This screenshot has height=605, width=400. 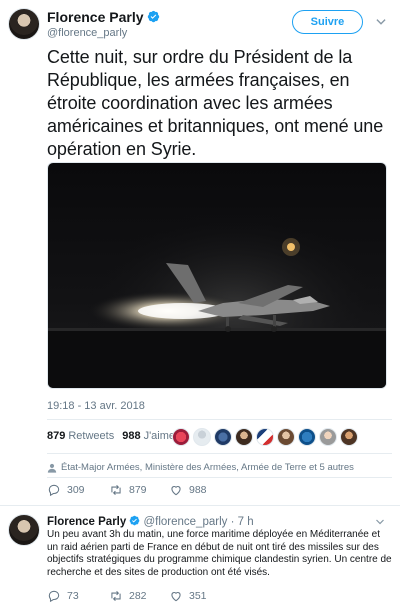 I want to click on likes-label: J'aime, so click(x=159, y=436).